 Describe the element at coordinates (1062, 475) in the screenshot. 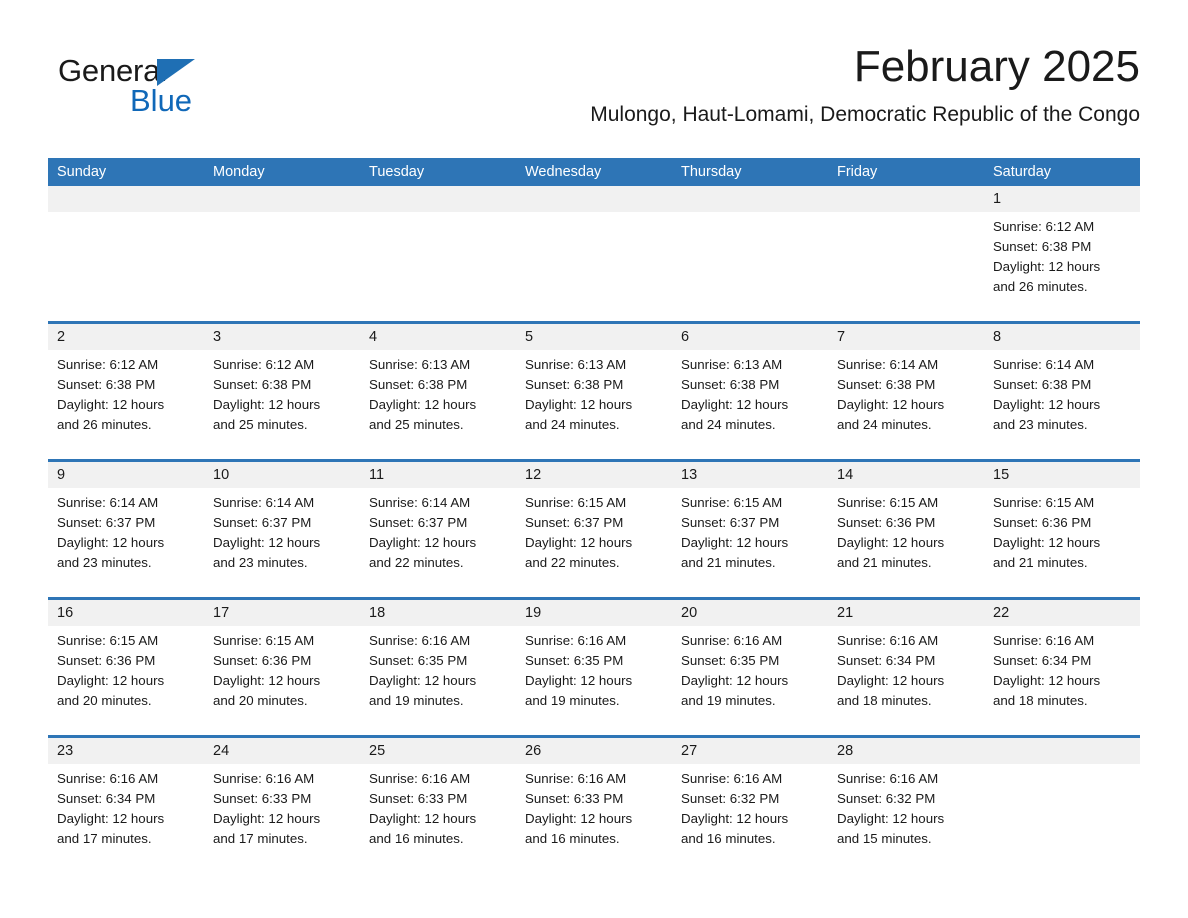

I see `day-number-15: 15` at that location.